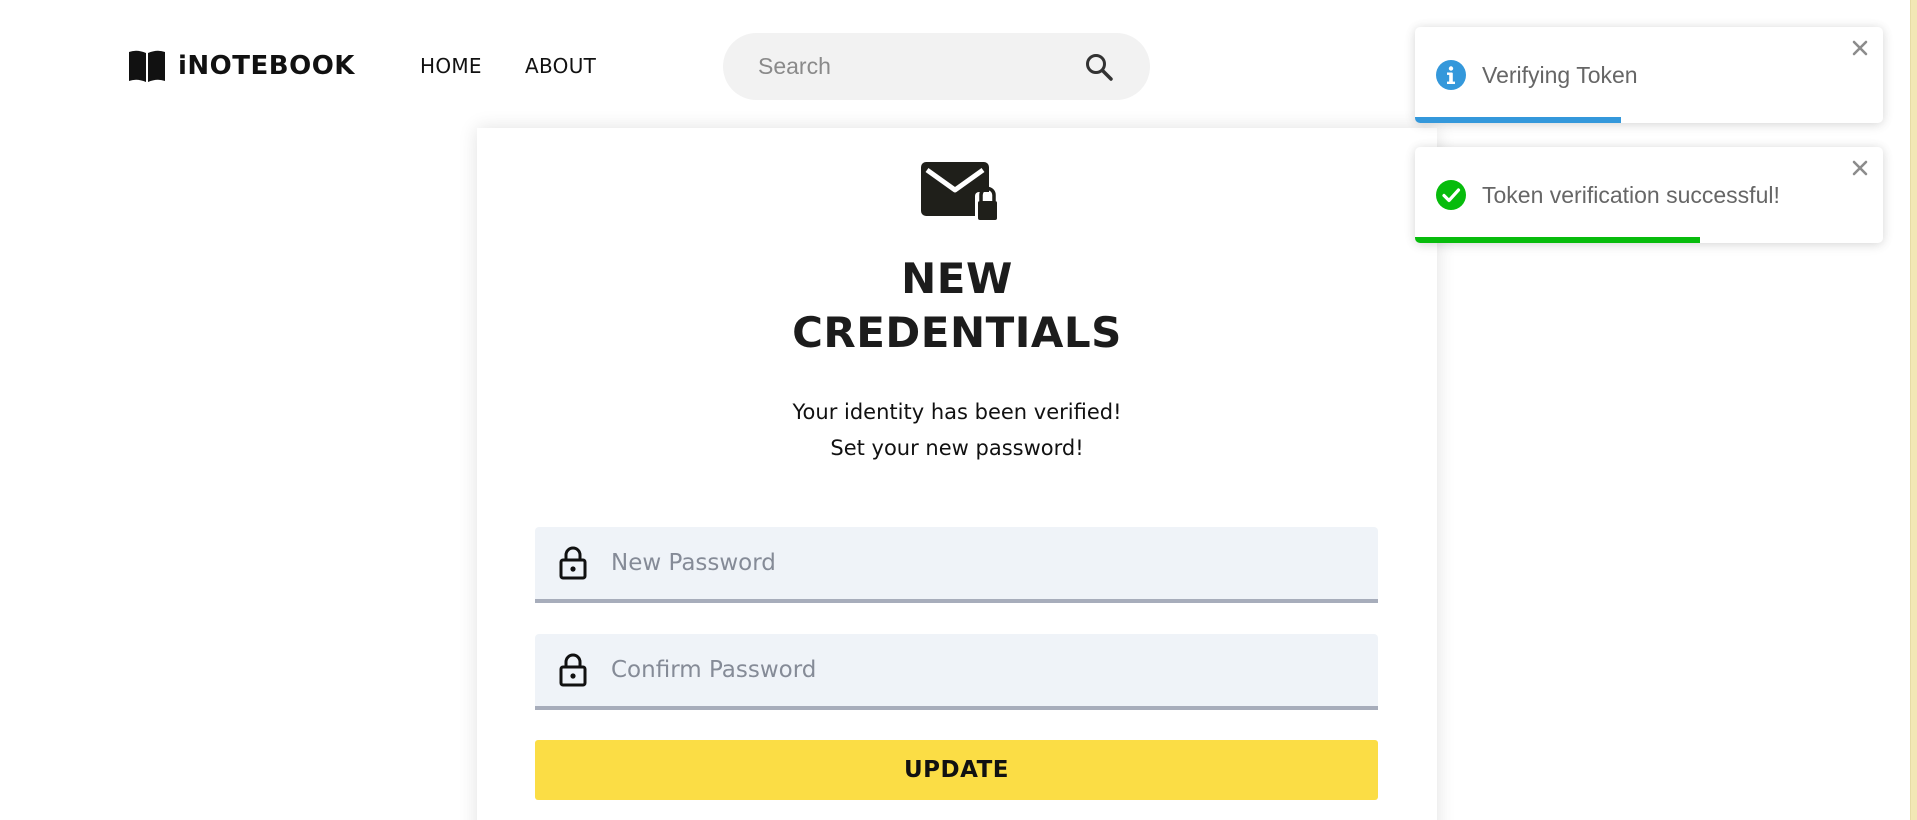 The image size is (1917, 820). I want to click on brand-logo-link: iNOTEBOOK, so click(241, 66).